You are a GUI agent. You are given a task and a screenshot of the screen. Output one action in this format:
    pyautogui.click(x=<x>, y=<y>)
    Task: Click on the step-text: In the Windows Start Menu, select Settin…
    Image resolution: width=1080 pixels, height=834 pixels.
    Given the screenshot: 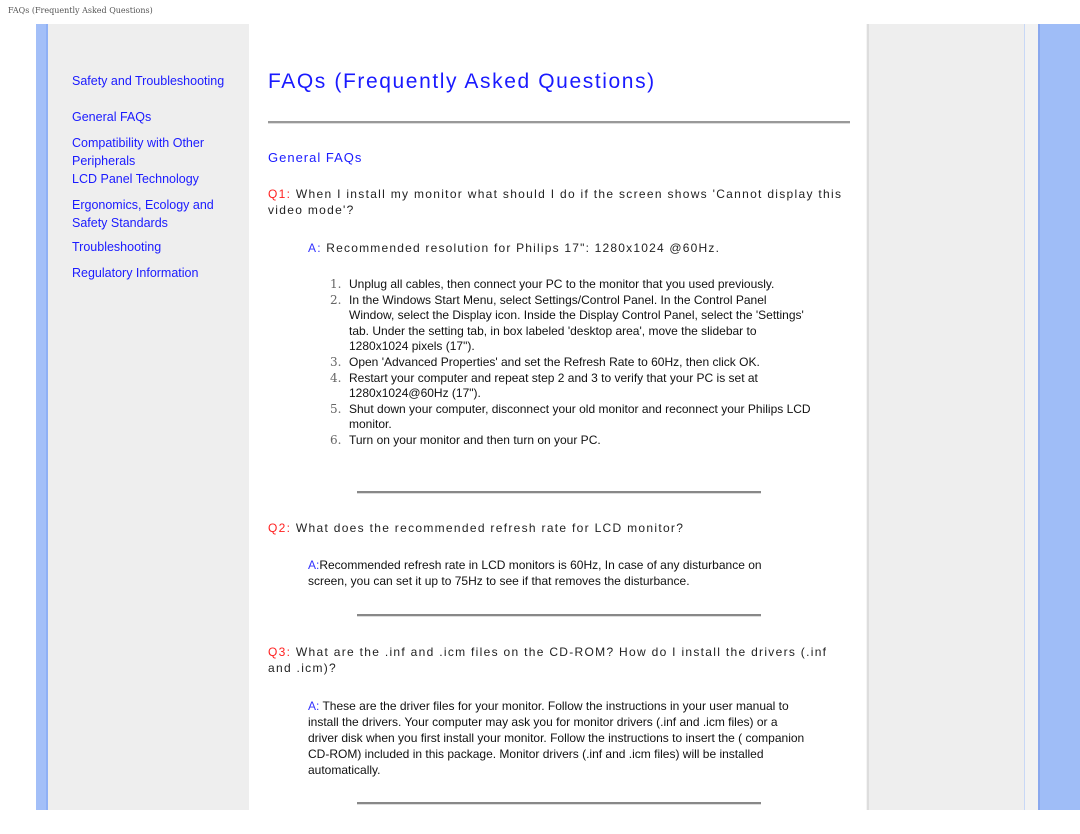 What is the action you would take?
    pyautogui.click(x=576, y=323)
    